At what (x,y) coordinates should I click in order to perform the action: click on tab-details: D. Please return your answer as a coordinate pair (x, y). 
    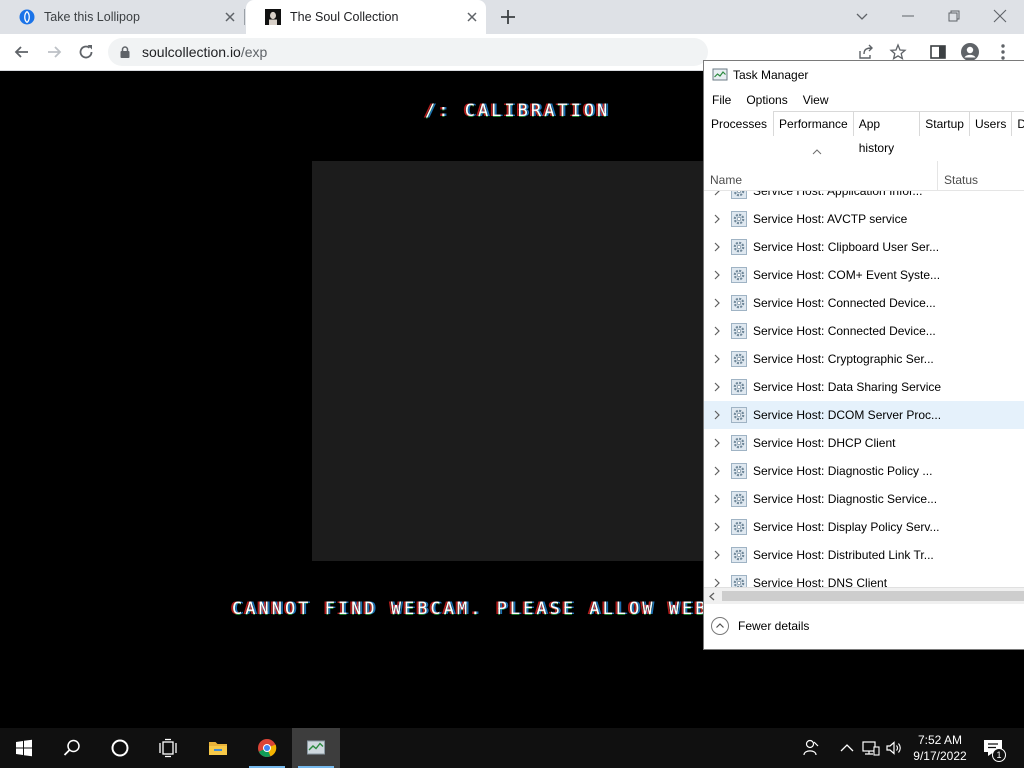
    Looking at the image, I should click on (1017, 123).